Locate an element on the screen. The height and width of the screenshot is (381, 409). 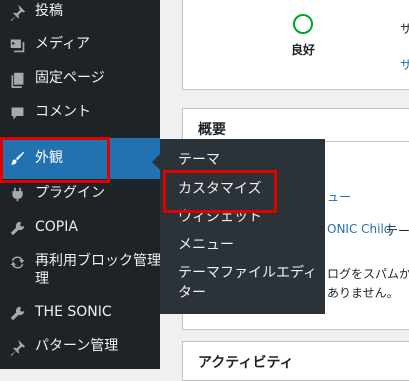
sidebar-item-plugins: プラグイン is located at coordinates (80, 194).